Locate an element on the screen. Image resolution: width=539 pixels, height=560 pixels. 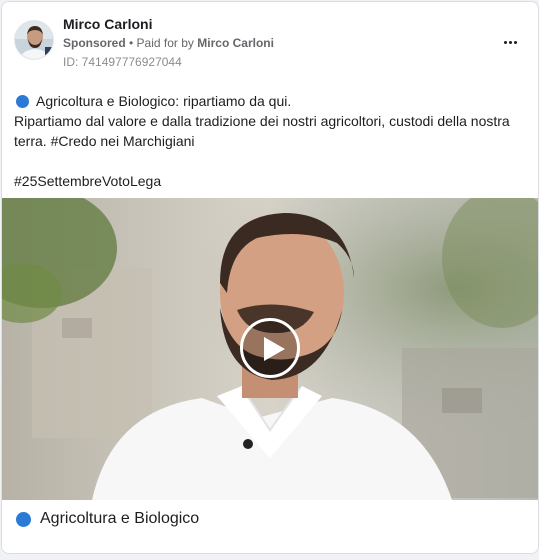
caption-row: Agricoltura e Biologico is located at coordinates (107, 519).